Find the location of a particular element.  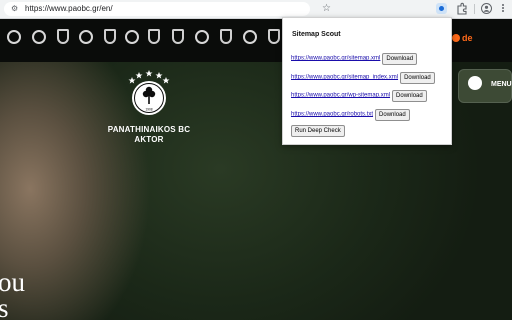

sitemap-link: https://www.paobc.gr/sitemap_index.xml is located at coordinates (344, 77).